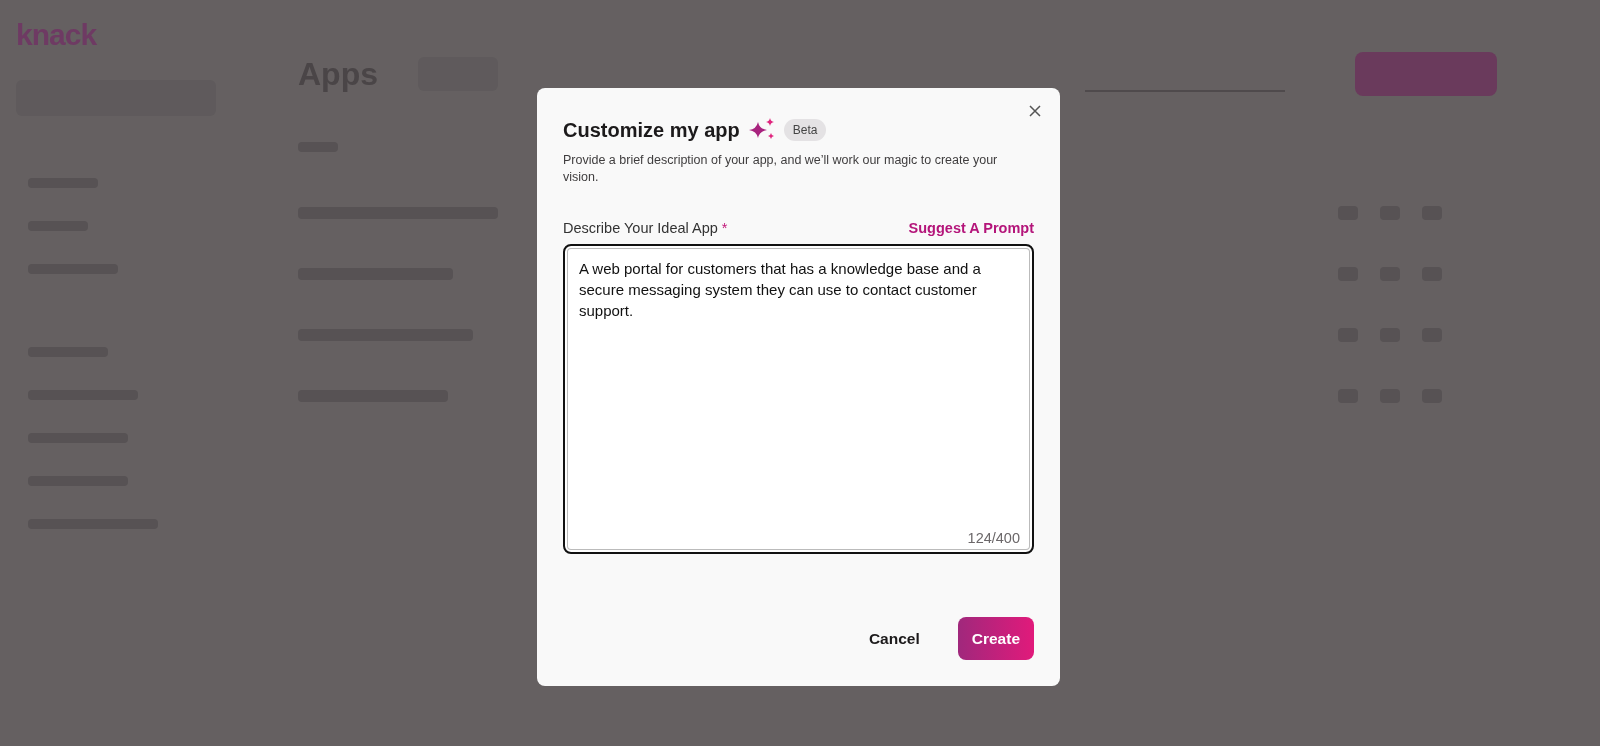 The width and height of the screenshot is (1600, 746). I want to click on field-label: Describe Your Ideal App *, so click(645, 228).